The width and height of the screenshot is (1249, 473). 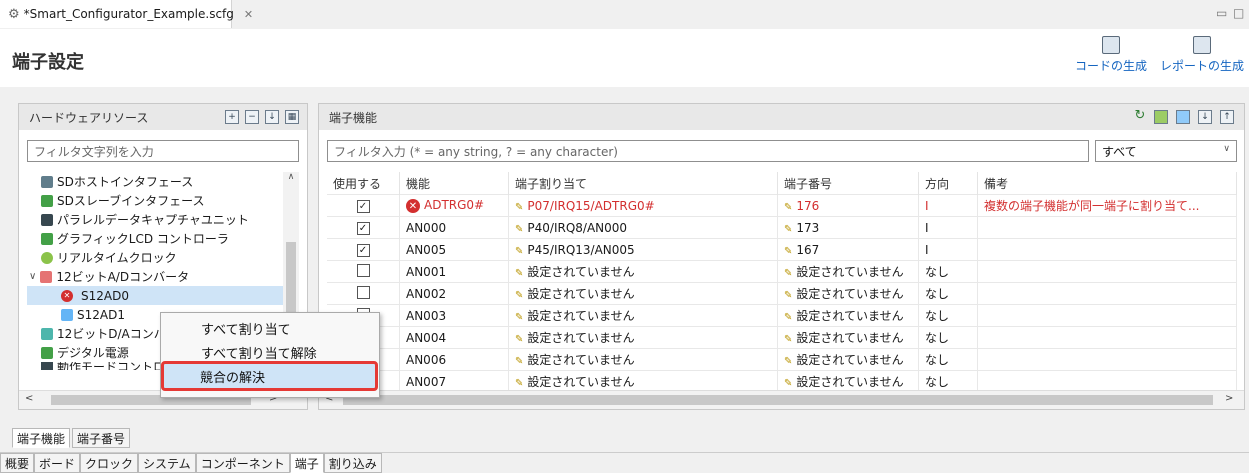 I want to click on editor-tab: ⚙ *Smart_Configurator_Example.scfg ✕, so click(x=126, y=14).